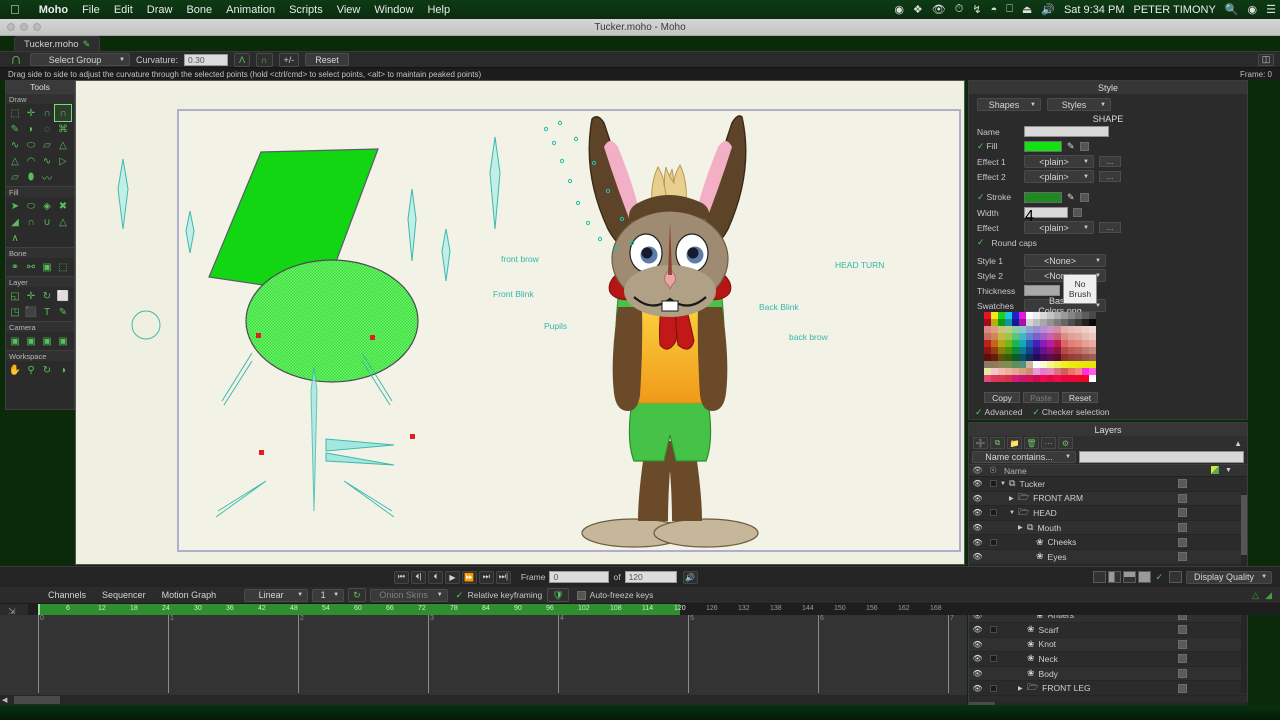 The width and height of the screenshot is (1280, 720). What do you see at coordinates (15, 129) in the screenshot?
I see `freehand-icon: ✎` at bounding box center [15, 129].